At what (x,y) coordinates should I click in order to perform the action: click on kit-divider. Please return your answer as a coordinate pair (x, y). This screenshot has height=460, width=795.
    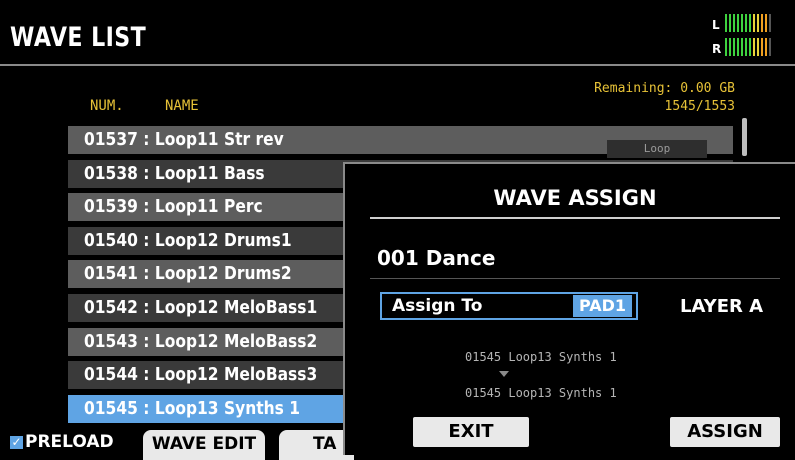
    Looking at the image, I should click on (575, 278).